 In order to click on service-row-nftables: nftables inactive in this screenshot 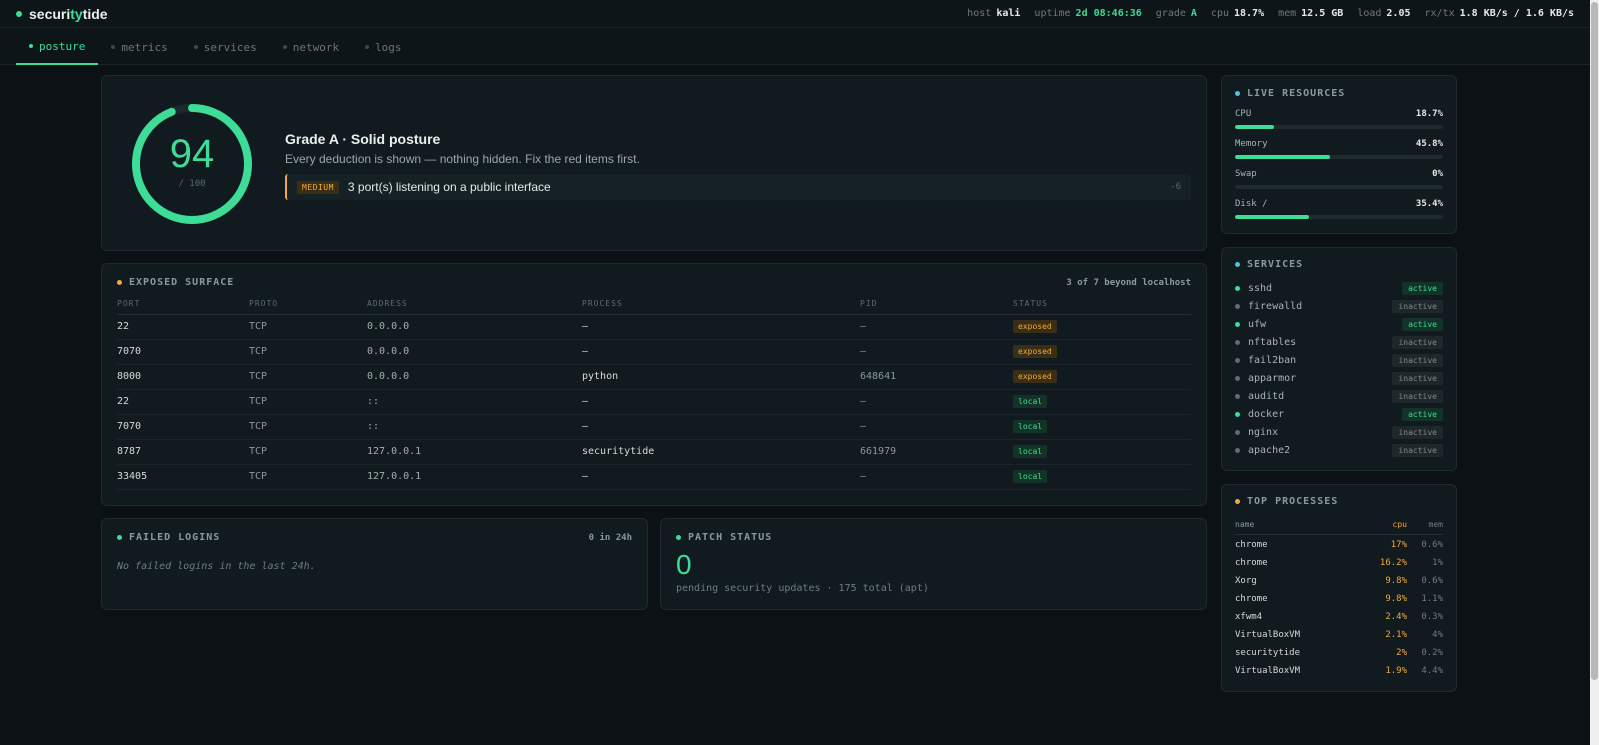, I will do `click(1339, 342)`.